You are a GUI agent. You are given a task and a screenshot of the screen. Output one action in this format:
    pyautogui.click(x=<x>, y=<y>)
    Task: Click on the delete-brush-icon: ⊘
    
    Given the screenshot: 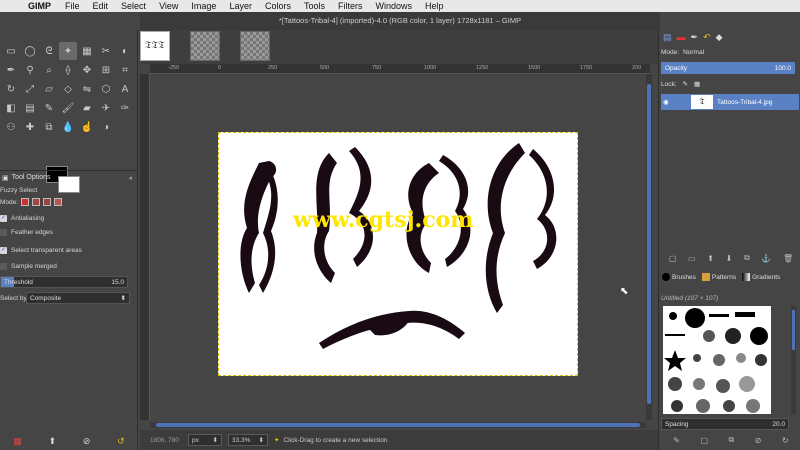 What is the action you would take?
    pyautogui.click(x=758, y=440)
    